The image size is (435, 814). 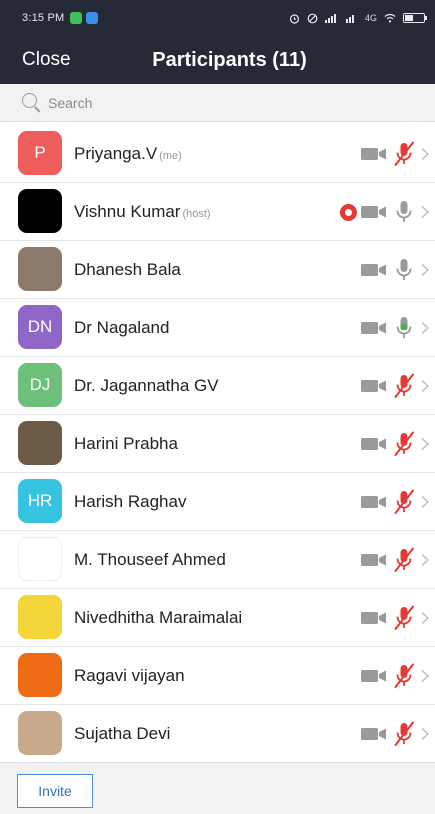 I want to click on search-bar, so click(x=217, y=103).